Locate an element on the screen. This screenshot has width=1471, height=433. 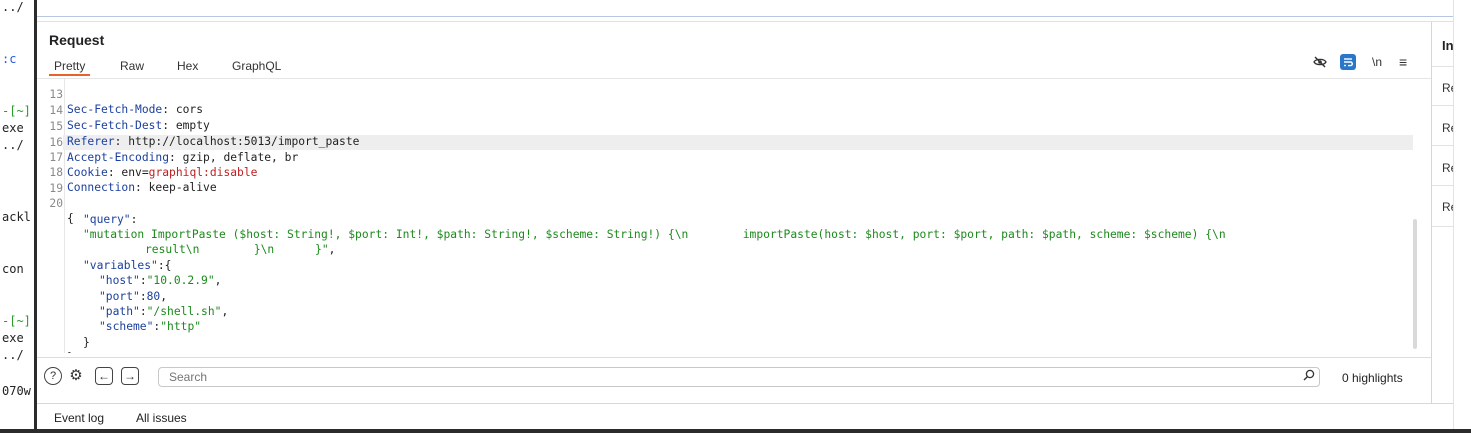
json-string: result\n }\n }" is located at coordinates (237, 249).